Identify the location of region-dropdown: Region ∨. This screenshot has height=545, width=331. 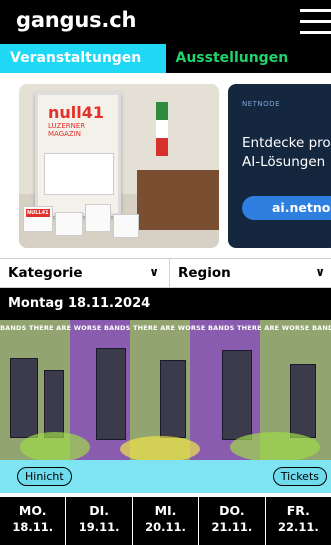
(250, 273).